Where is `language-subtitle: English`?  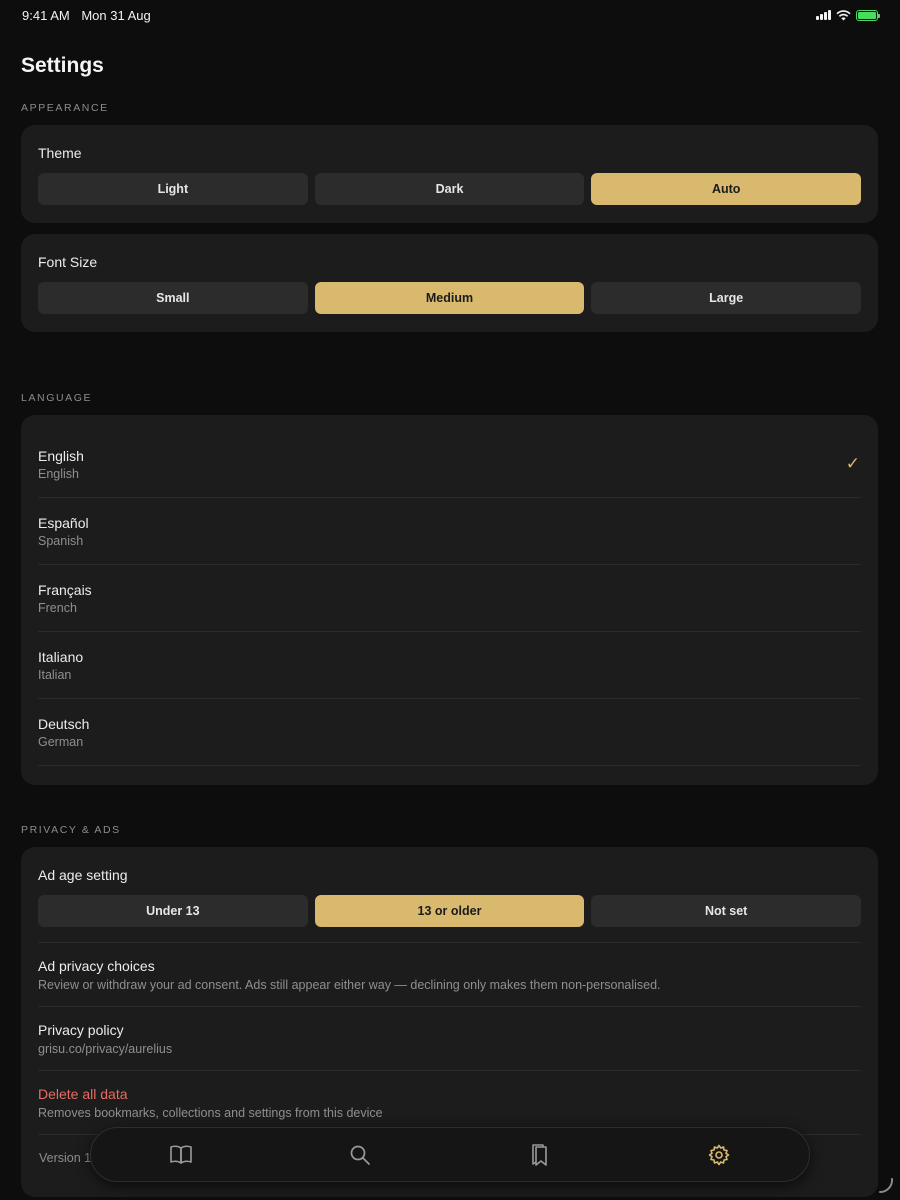 language-subtitle: English is located at coordinates (58, 473).